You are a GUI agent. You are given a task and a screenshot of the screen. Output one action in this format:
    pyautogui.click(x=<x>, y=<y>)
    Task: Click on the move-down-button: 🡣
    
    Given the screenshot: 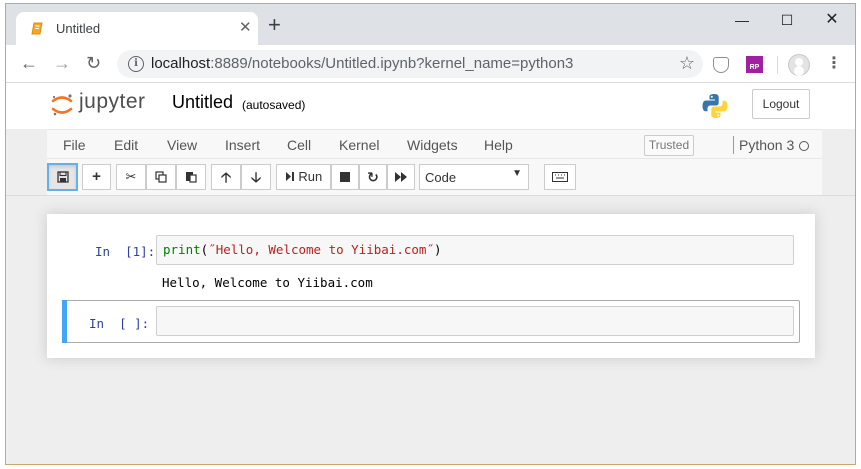 What is the action you would take?
    pyautogui.click(x=256, y=177)
    